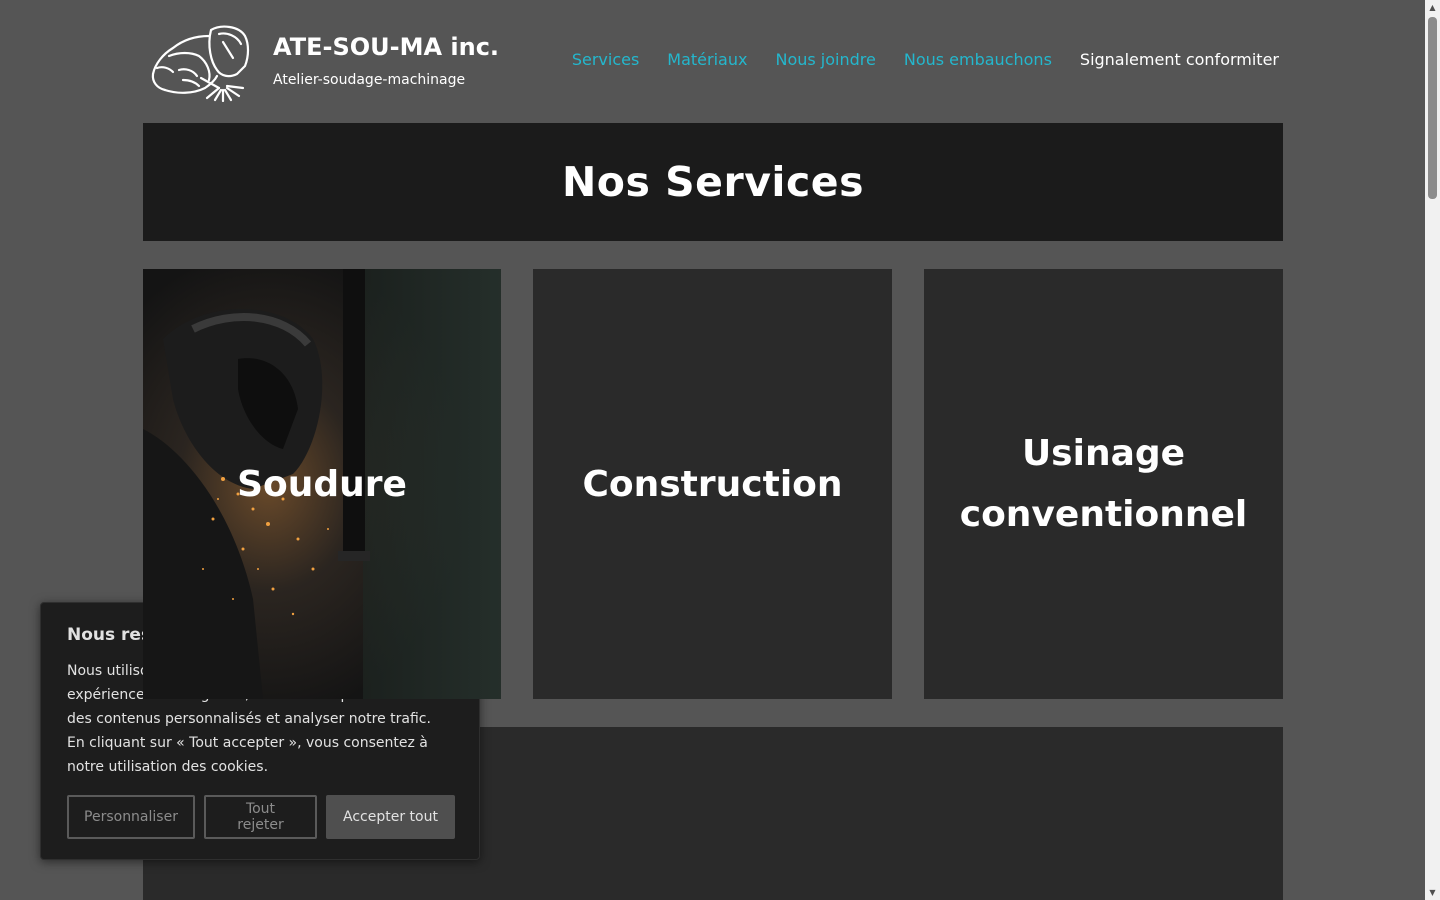  Describe the element at coordinates (1432, 450) in the screenshot. I see `vertical-scrollbar: ▲ ▼` at that location.